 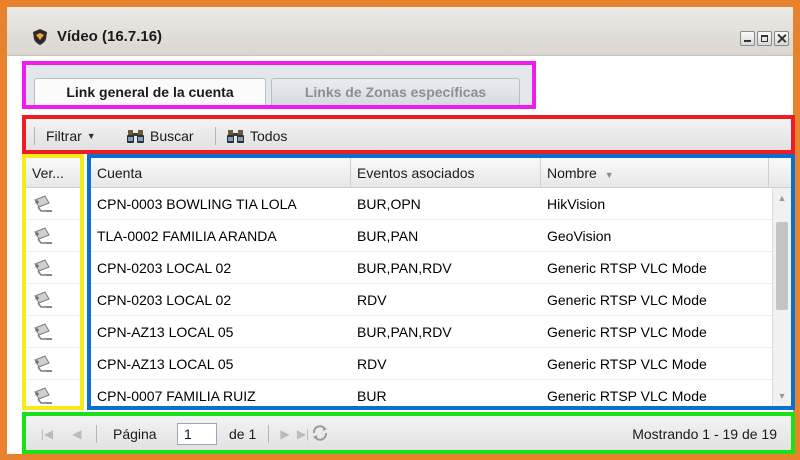 I want to click on first-page-icon: |◀, so click(x=47, y=434).